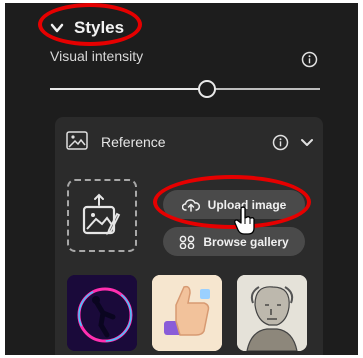 This screenshot has width=363, height=358. Describe the element at coordinates (246, 241) in the screenshot. I see `browse-gallery-label: Browse gallery` at that location.